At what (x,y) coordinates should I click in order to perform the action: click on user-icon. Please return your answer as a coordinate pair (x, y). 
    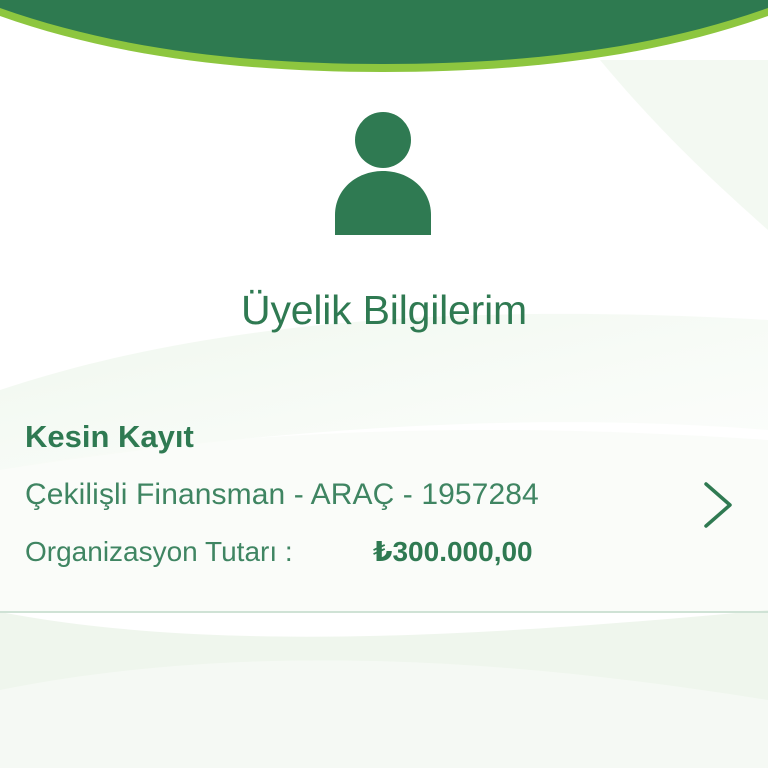
    Looking at the image, I should click on (383, 173).